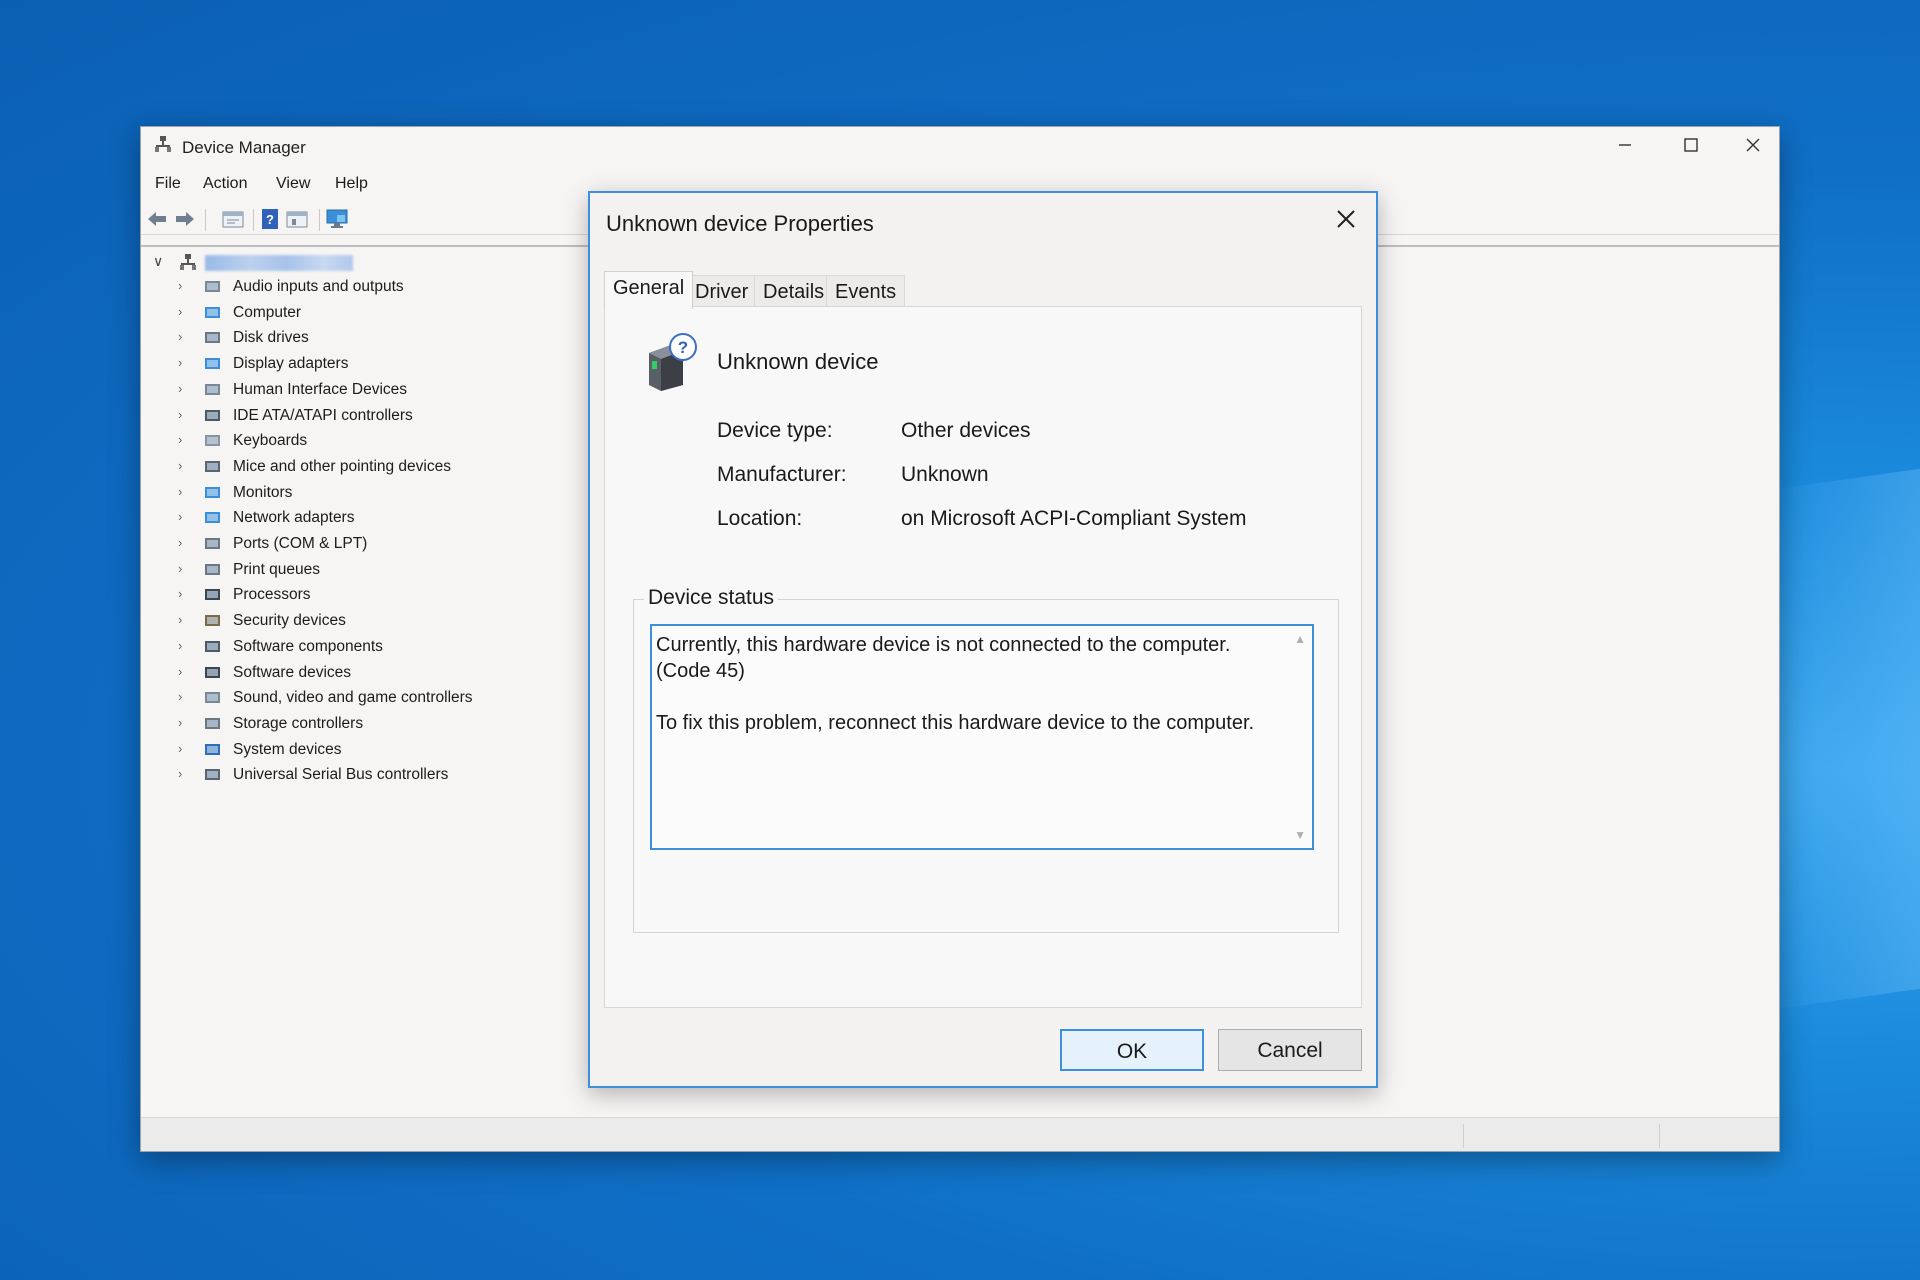 The image size is (1920, 1280). I want to click on storage-controller-icon, so click(212, 723).